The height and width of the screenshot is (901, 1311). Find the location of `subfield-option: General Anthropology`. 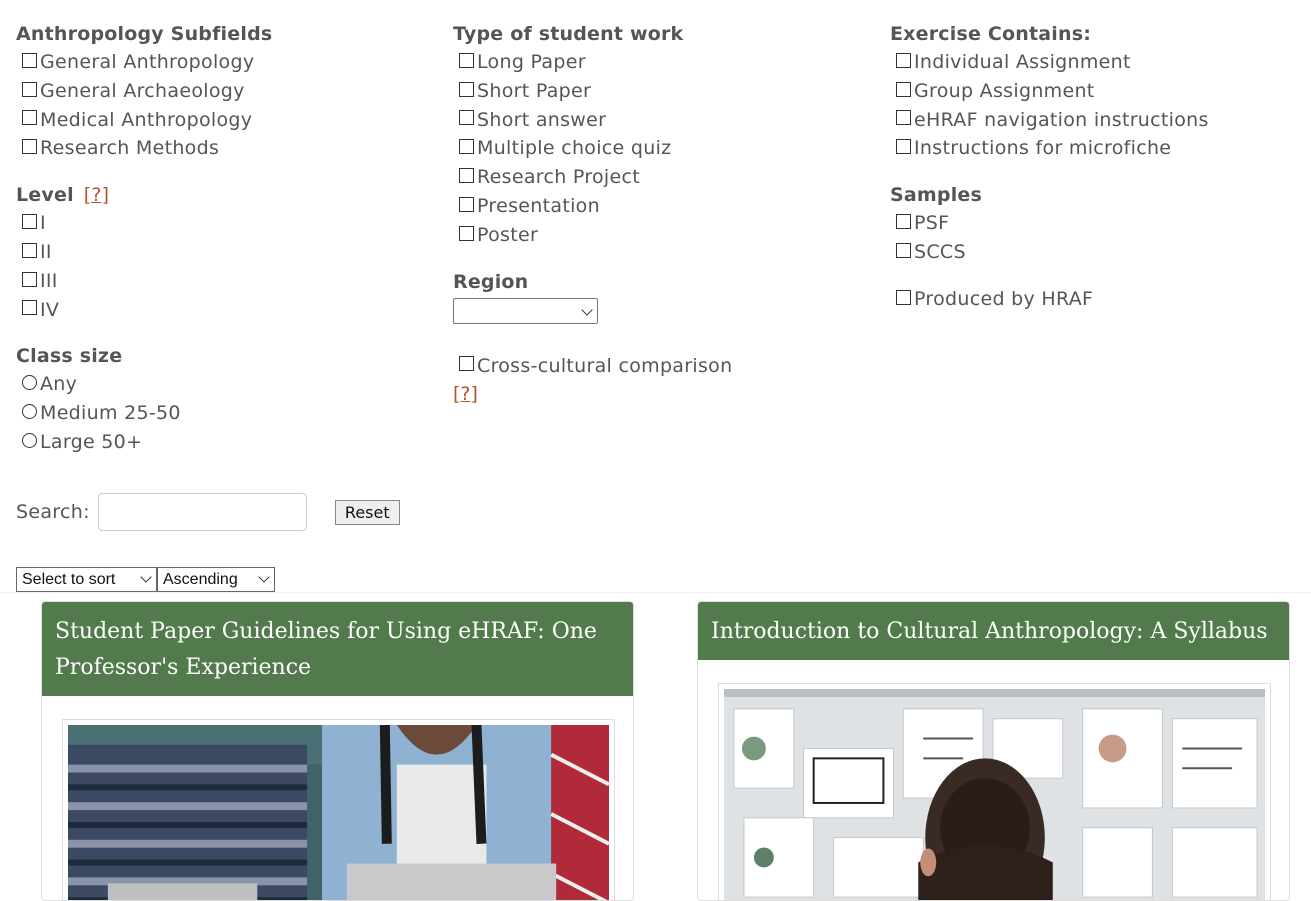

subfield-option: General Anthropology is located at coordinates (226, 62).